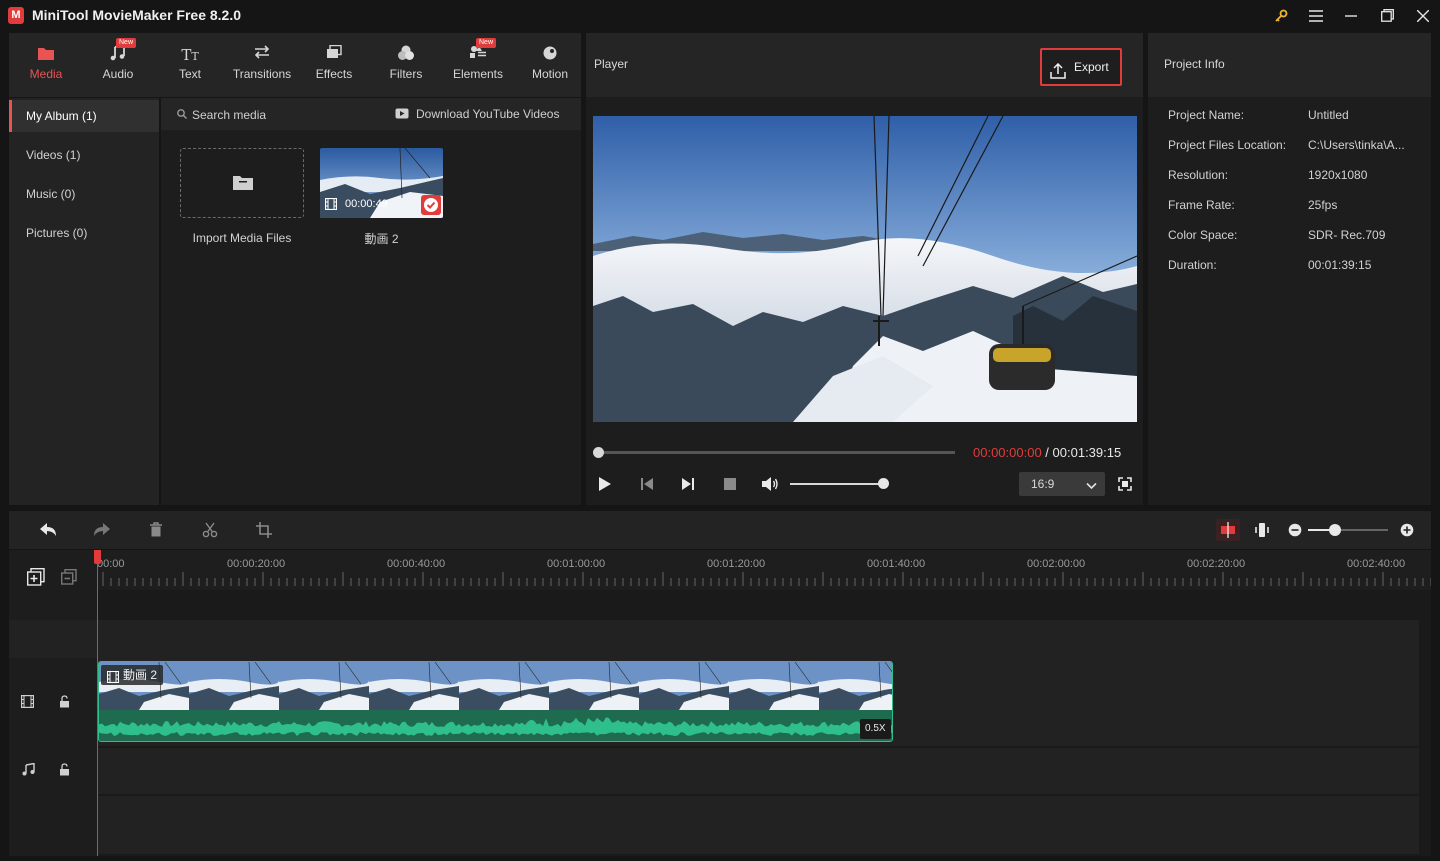  Describe the element at coordinates (35, 578) in the screenshot. I see `add-track-icon` at that location.